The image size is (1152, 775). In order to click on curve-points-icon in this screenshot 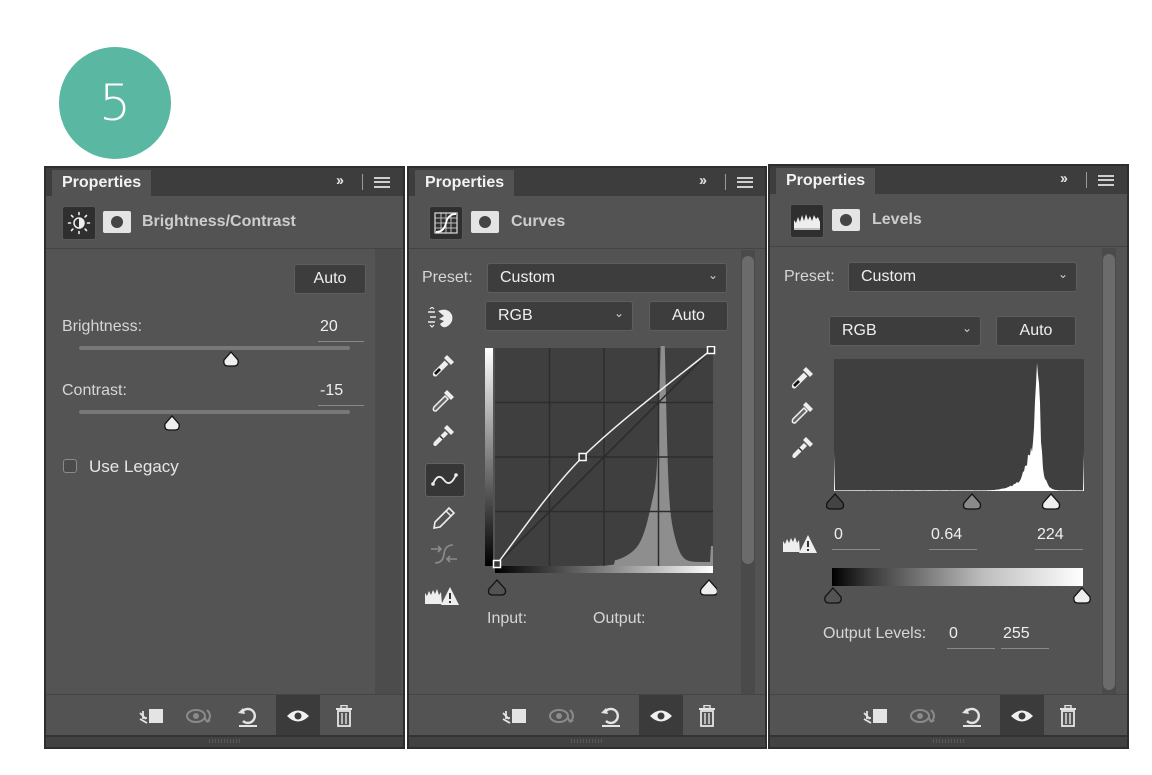, I will do `click(444, 479)`.